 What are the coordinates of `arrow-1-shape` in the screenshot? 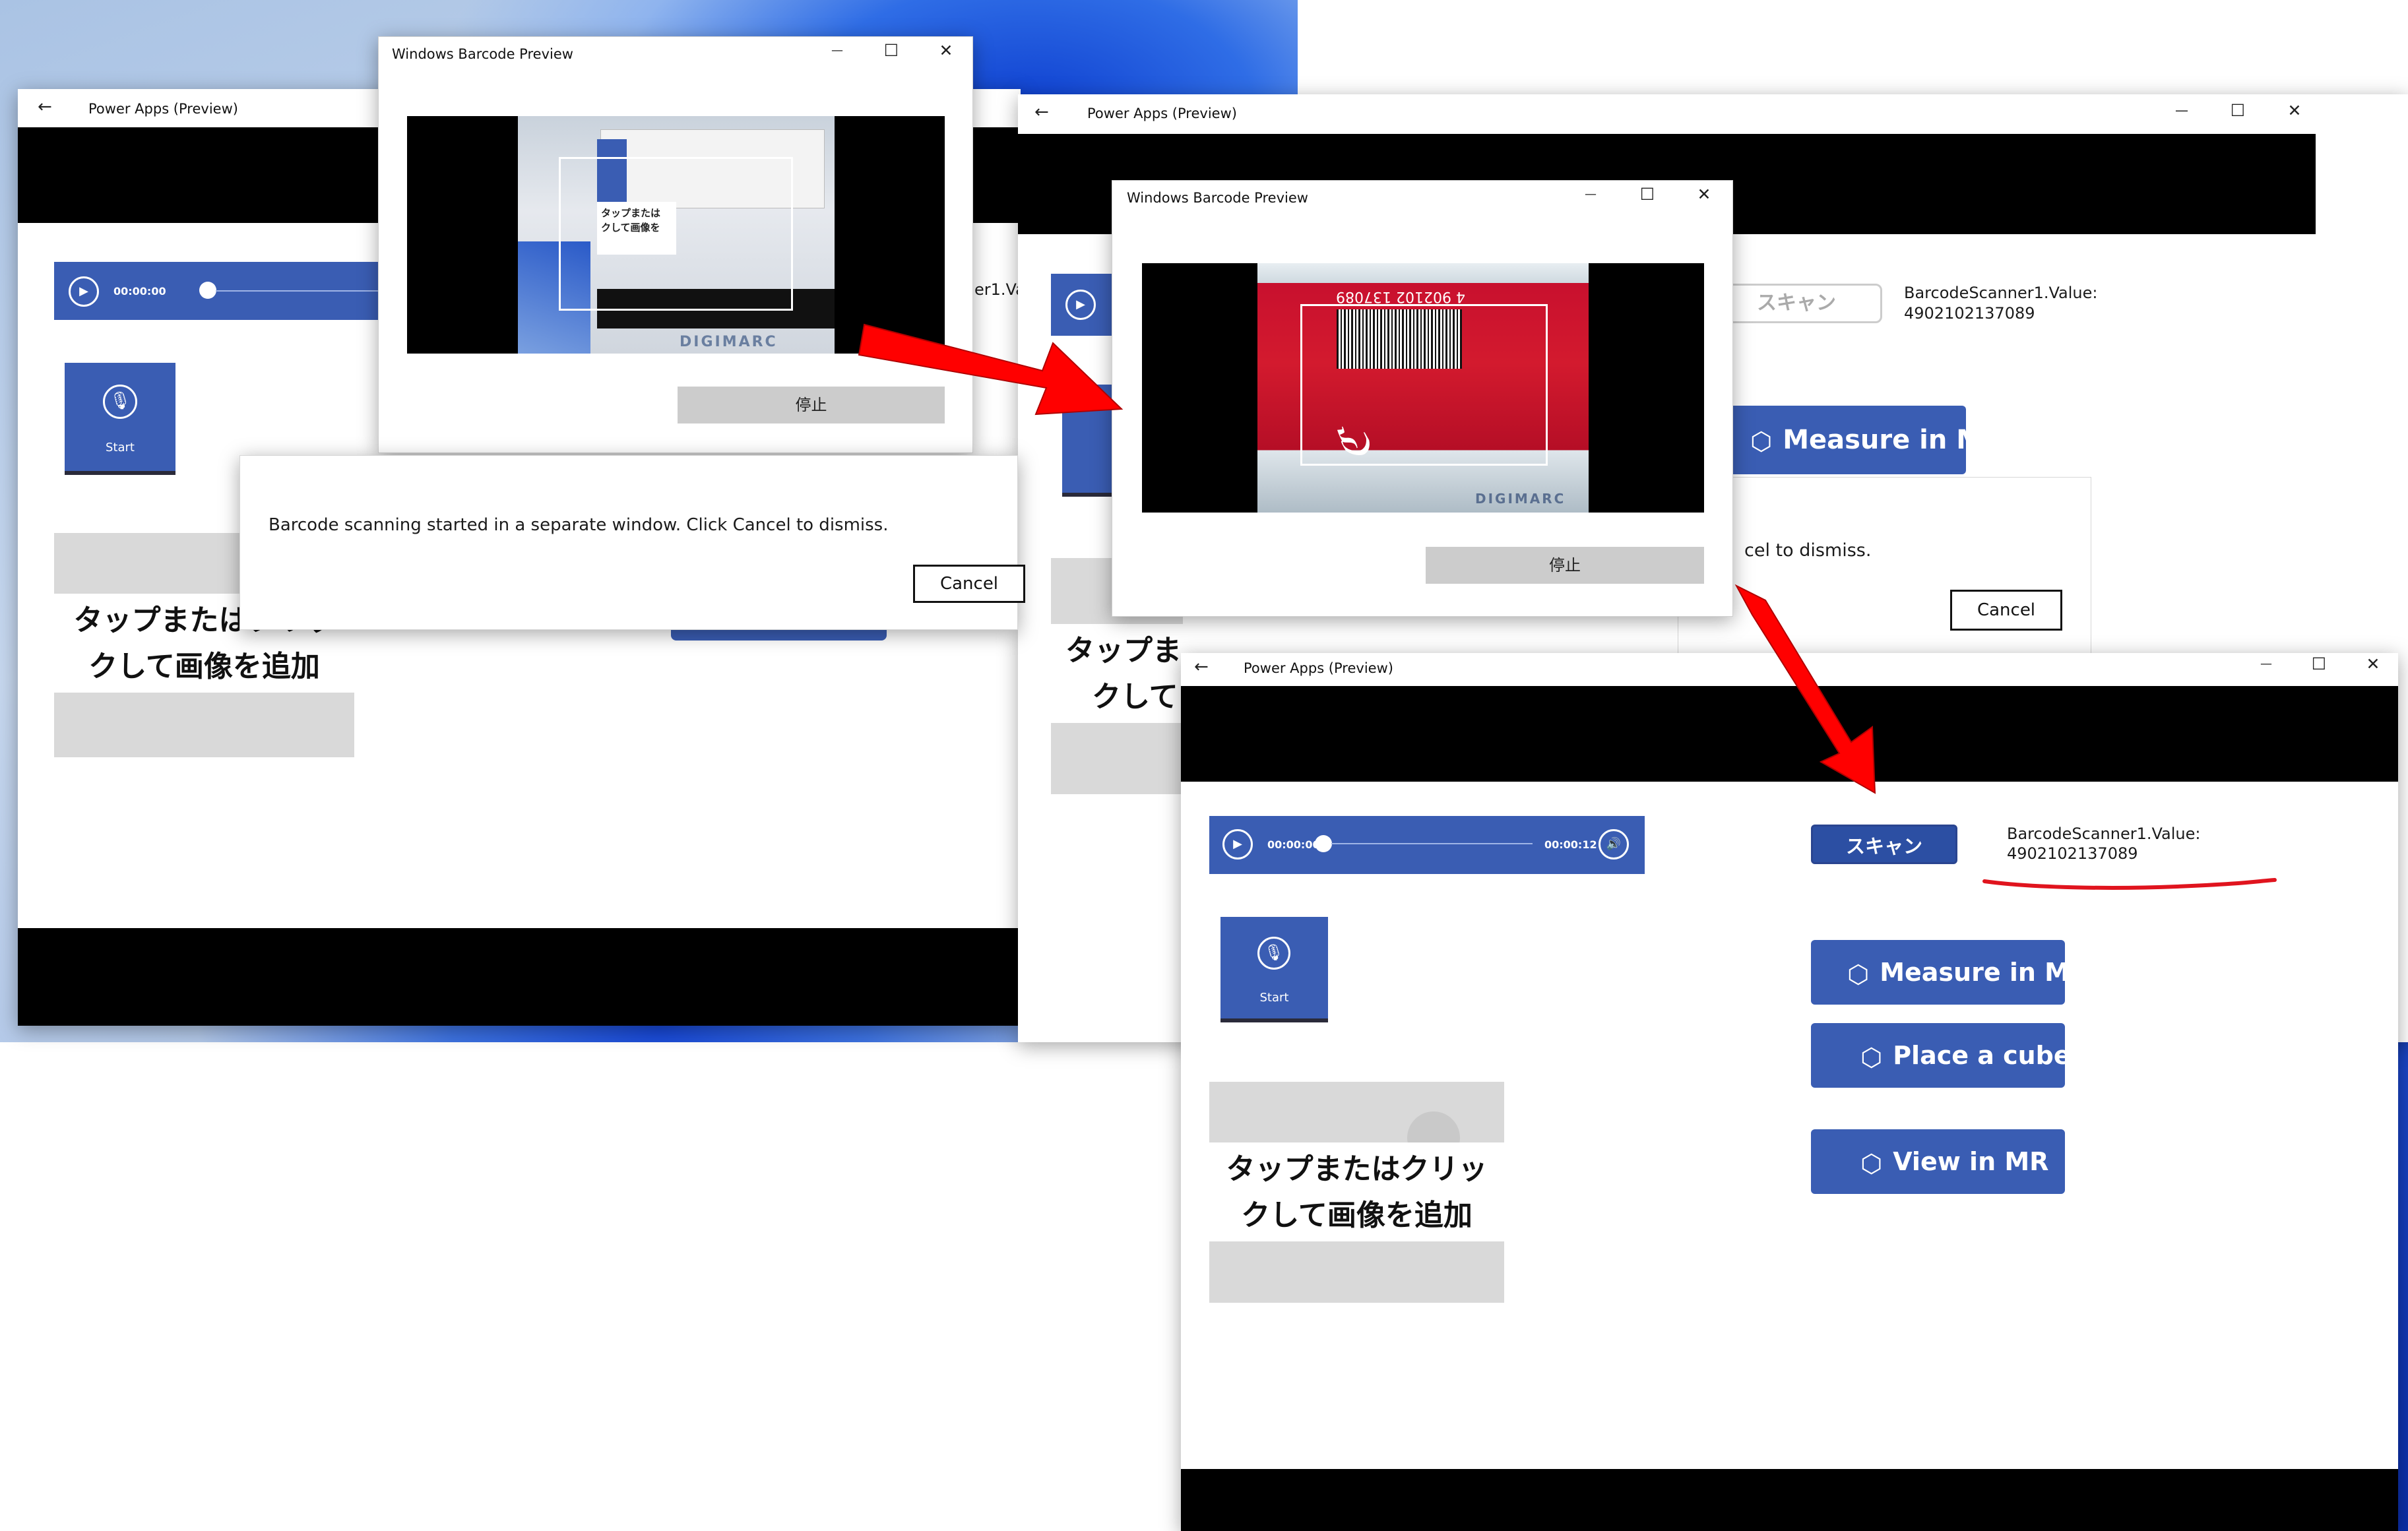 It's located at (991, 369).